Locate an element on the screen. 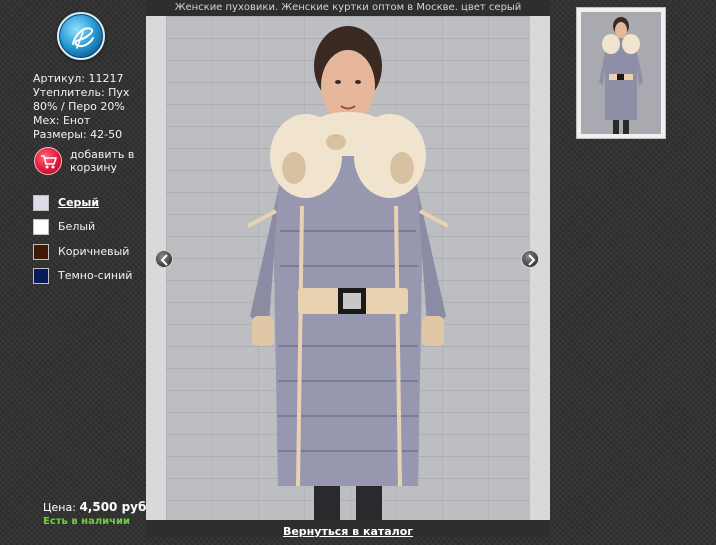  color-options: Серый Белый Коричневый Темно-синий is located at coordinates (90, 243).